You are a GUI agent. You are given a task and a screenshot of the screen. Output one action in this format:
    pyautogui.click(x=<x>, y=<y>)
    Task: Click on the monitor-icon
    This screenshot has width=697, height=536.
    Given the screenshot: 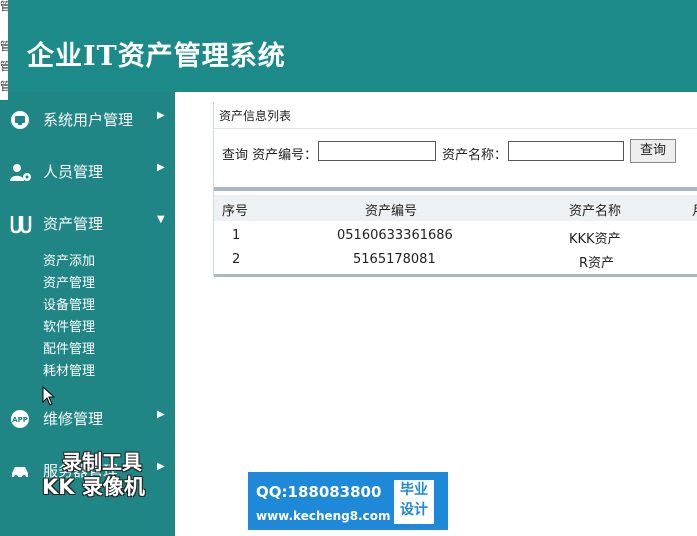 What is the action you would take?
    pyautogui.click(x=20, y=119)
    